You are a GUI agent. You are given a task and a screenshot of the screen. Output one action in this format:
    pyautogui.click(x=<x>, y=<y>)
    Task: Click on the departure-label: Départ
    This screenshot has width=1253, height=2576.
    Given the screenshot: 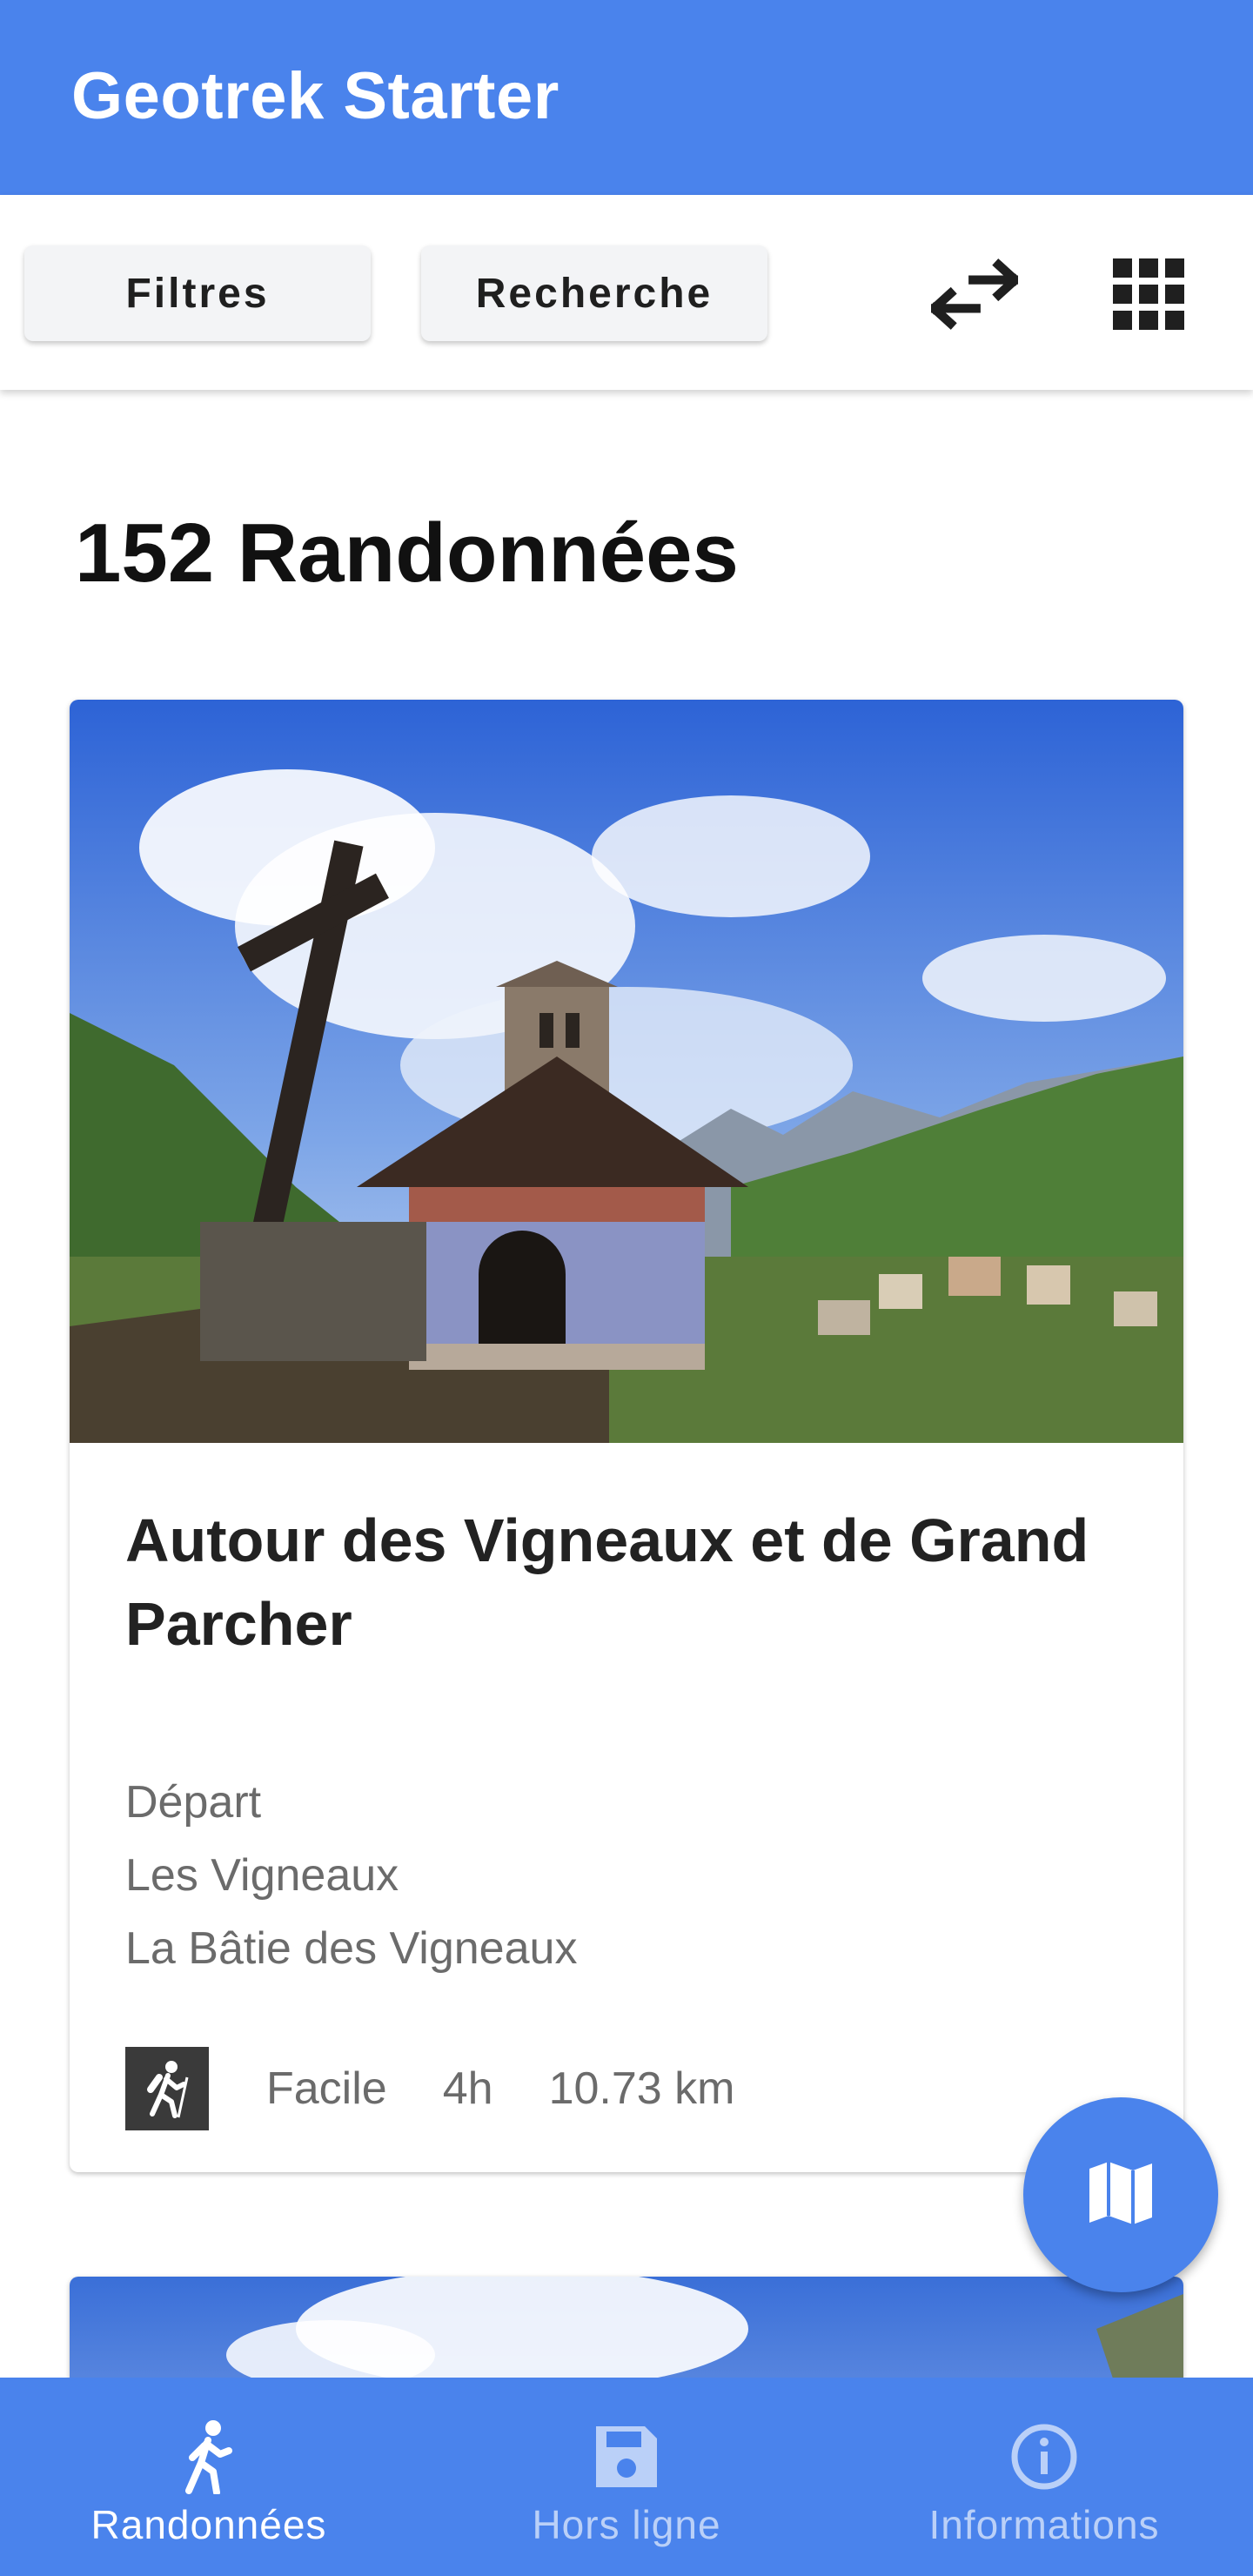 What is the action you would take?
    pyautogui.click(x=193, y=1802)
    